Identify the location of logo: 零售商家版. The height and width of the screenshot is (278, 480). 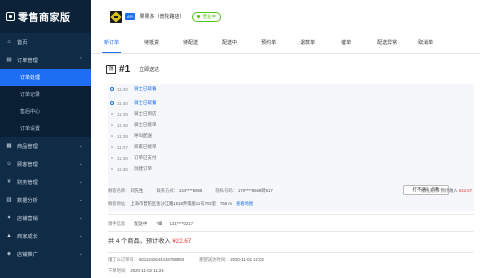
(45, 16).